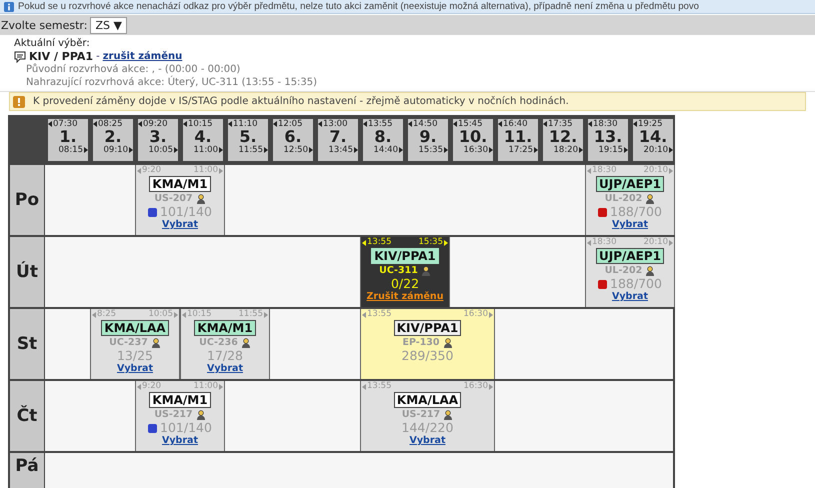  I want to click on room: EP-130, so click(421, 342).